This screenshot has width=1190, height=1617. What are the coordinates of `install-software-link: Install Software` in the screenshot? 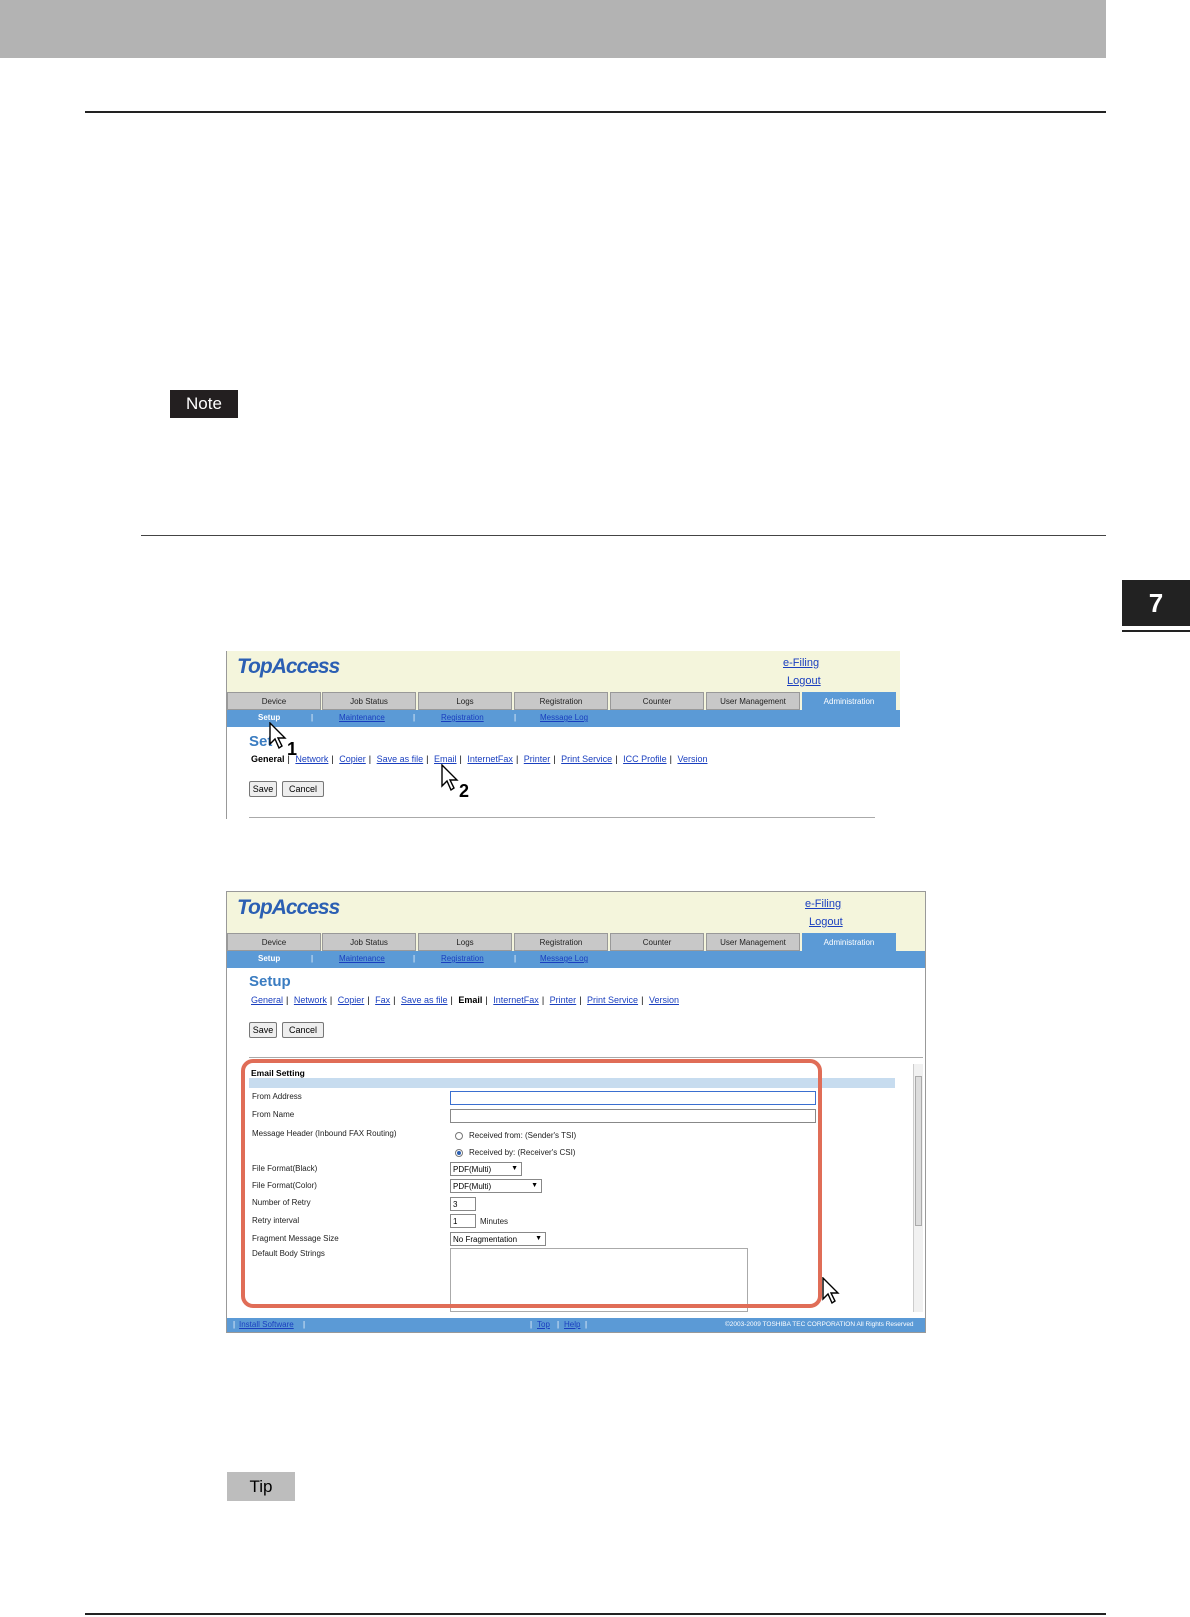 It's located at (266, 1324).